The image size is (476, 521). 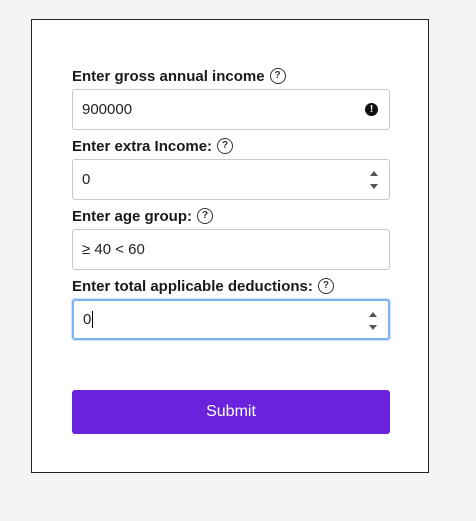 I want to click on extra-income-field: Enter extra Income: ? 0, so click(x=231, y=168).